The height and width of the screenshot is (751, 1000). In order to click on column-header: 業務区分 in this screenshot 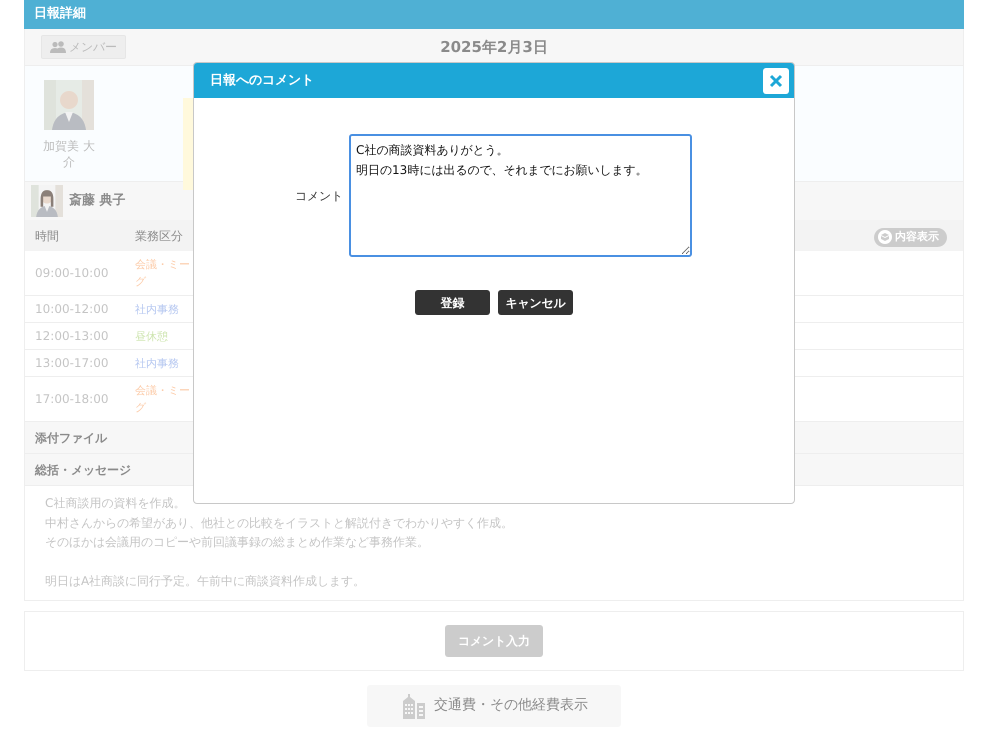, I will do `click(159, 236)`.